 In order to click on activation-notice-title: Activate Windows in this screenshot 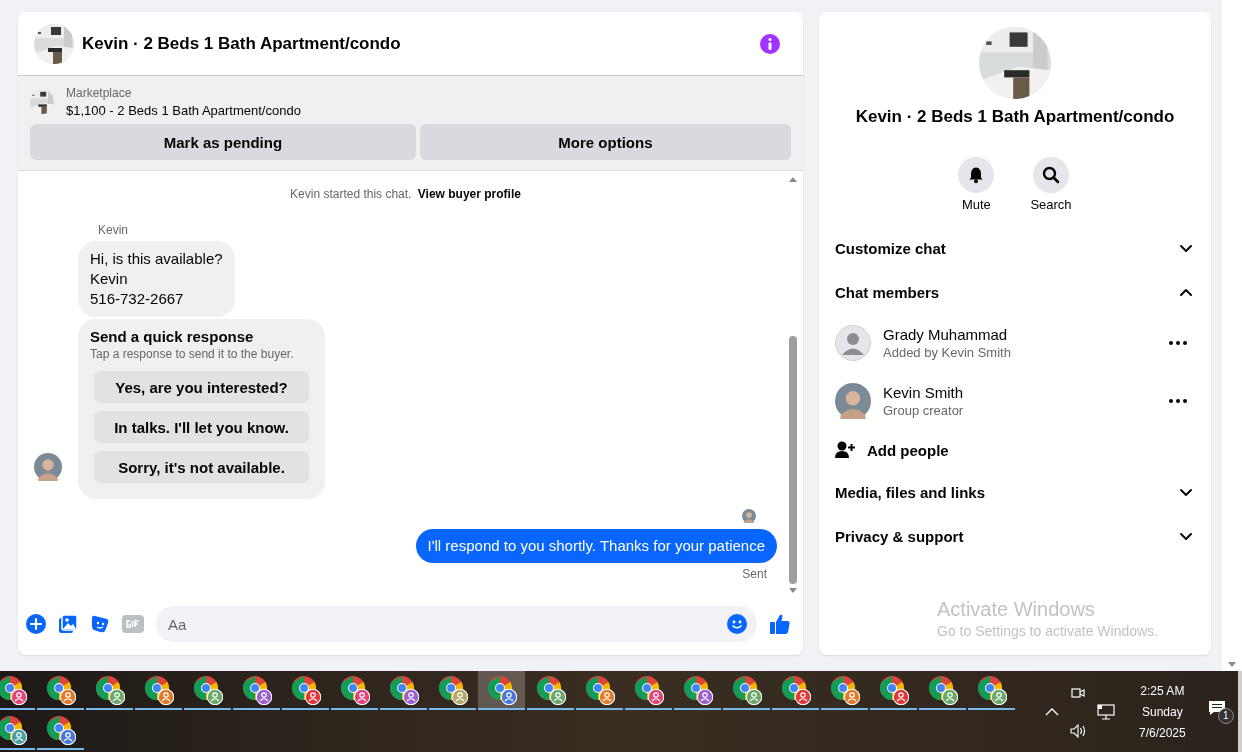, I will do `click(1016, 609)`.